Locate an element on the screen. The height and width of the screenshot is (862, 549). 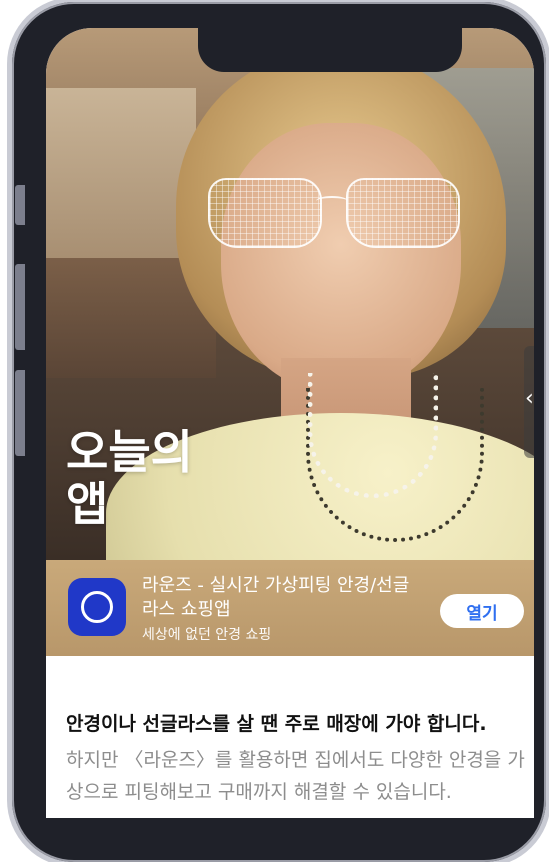
chevron-left-icon: ‹ is located at coordinates (529, 398).